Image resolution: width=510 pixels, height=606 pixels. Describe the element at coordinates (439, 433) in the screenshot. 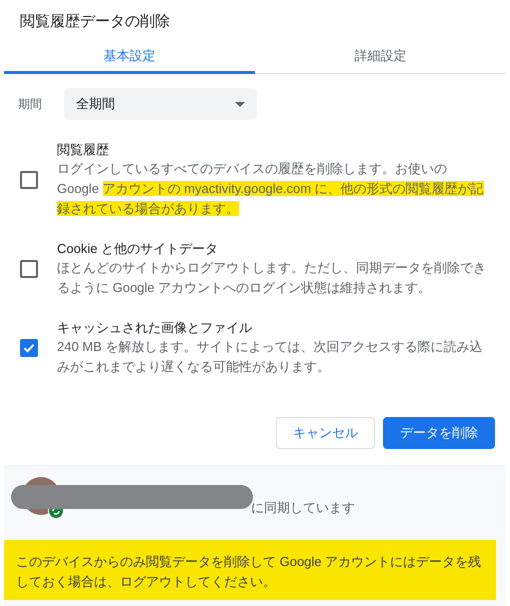

I see `delete-button: データを削除` at that location.